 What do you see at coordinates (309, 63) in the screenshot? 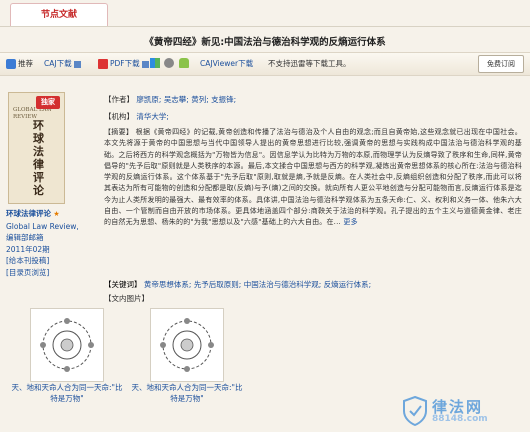
I see `download-notice: 不支持迅雷等下载工具。` at bounding box center [309, 63].